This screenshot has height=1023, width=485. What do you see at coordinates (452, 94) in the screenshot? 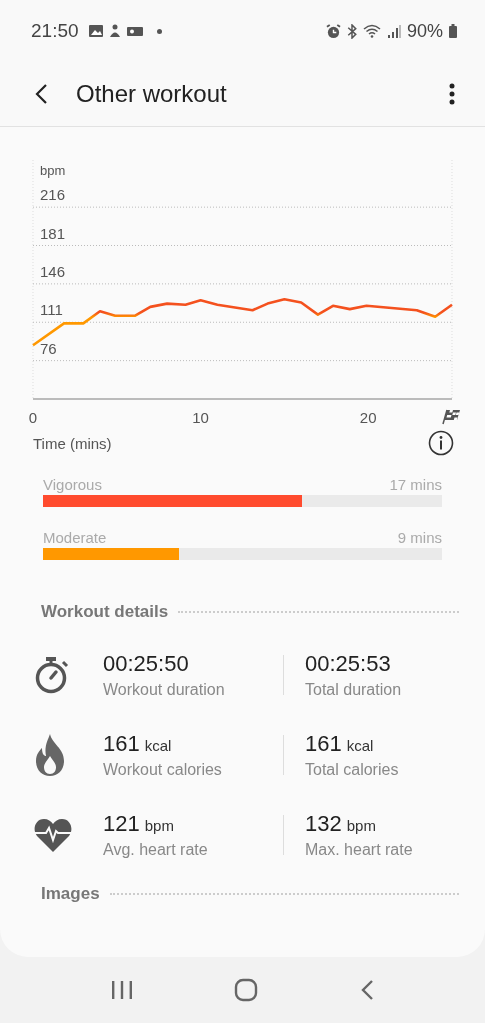
I see `more-options-icon` at bounding box center [452, 94].